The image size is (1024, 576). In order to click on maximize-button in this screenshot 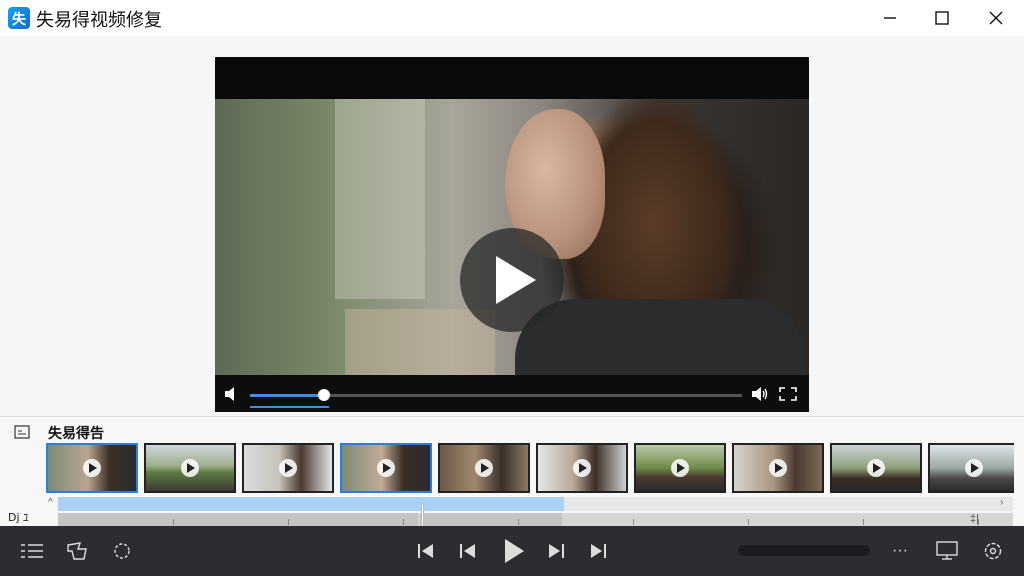, I will do `click(942, 18)`.